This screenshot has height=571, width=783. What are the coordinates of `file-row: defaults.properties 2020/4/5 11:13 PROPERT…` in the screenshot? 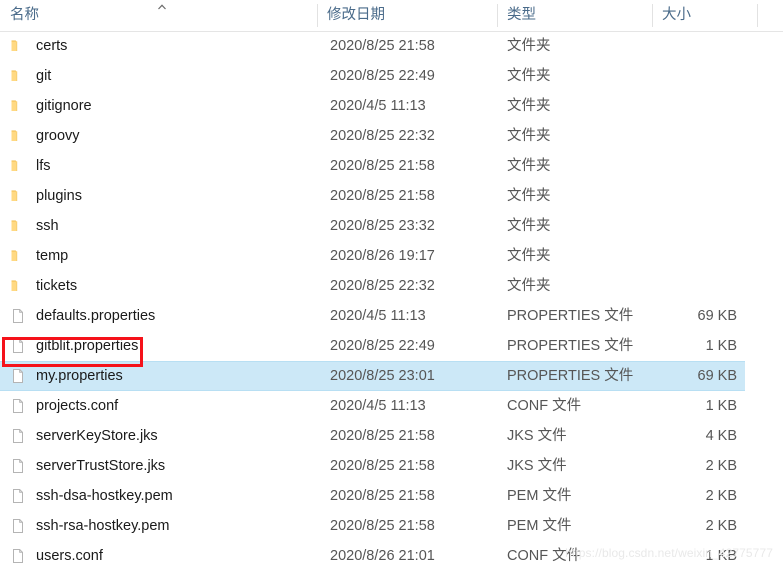 It's located at (391, 316).